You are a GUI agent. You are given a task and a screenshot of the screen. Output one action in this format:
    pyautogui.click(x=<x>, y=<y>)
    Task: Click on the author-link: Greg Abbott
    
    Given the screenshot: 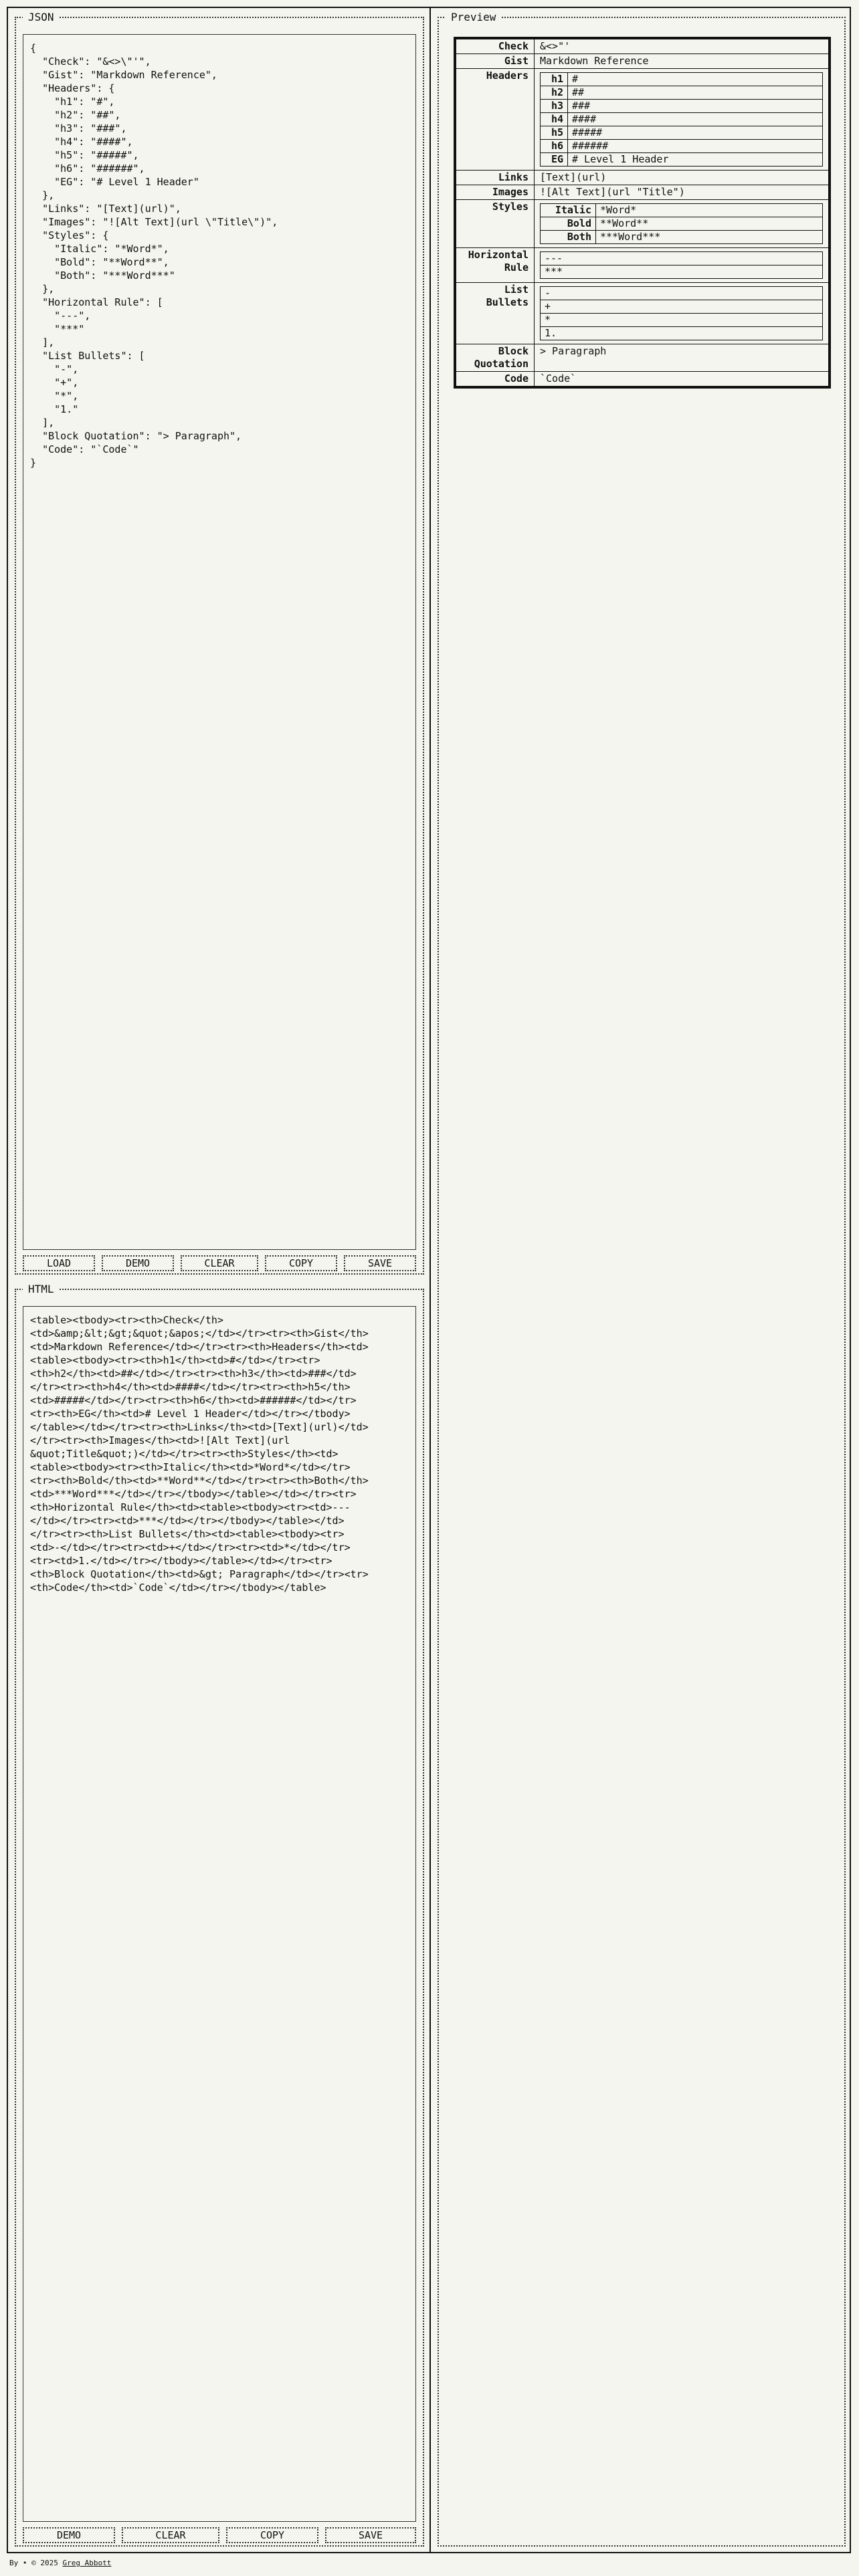 What is the action you would take?
    pyautogui.click(x=87, y=2563)
    